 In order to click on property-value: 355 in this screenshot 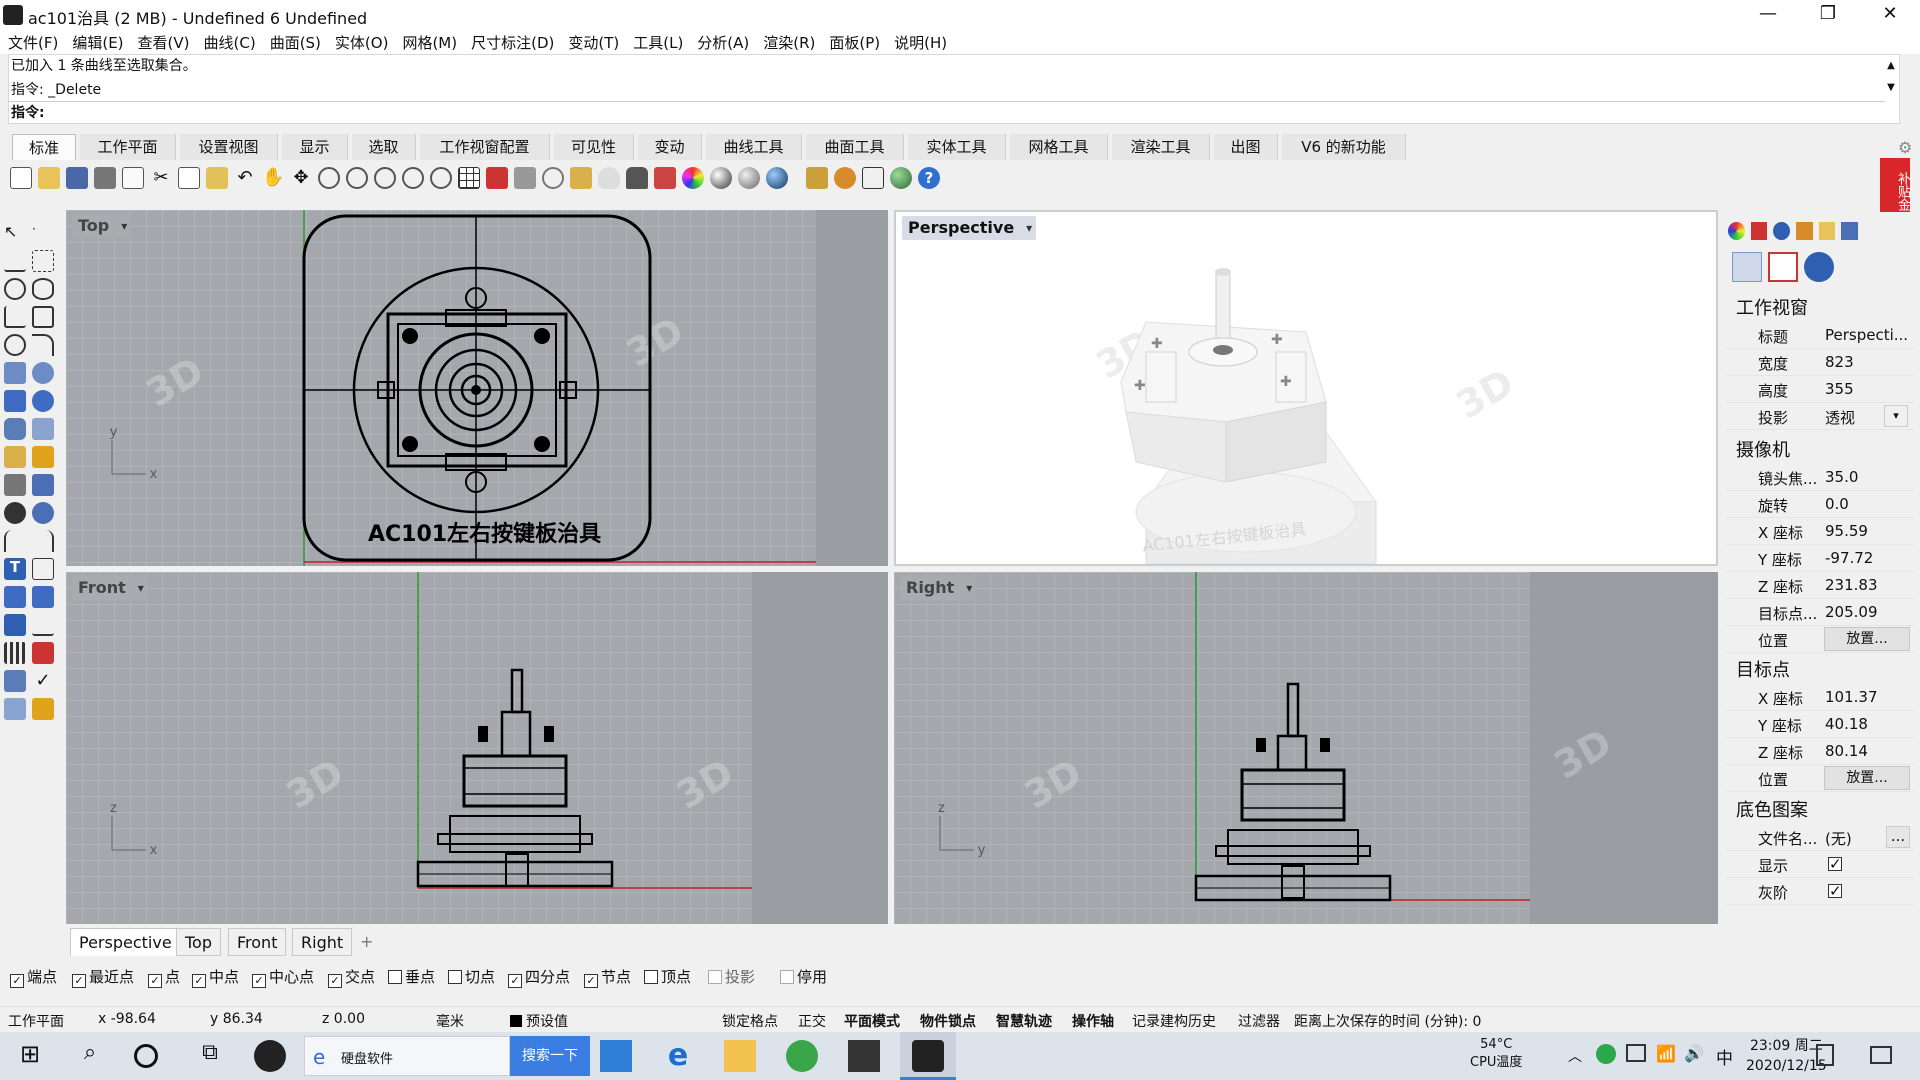, I will do `click(1839, 389)`.